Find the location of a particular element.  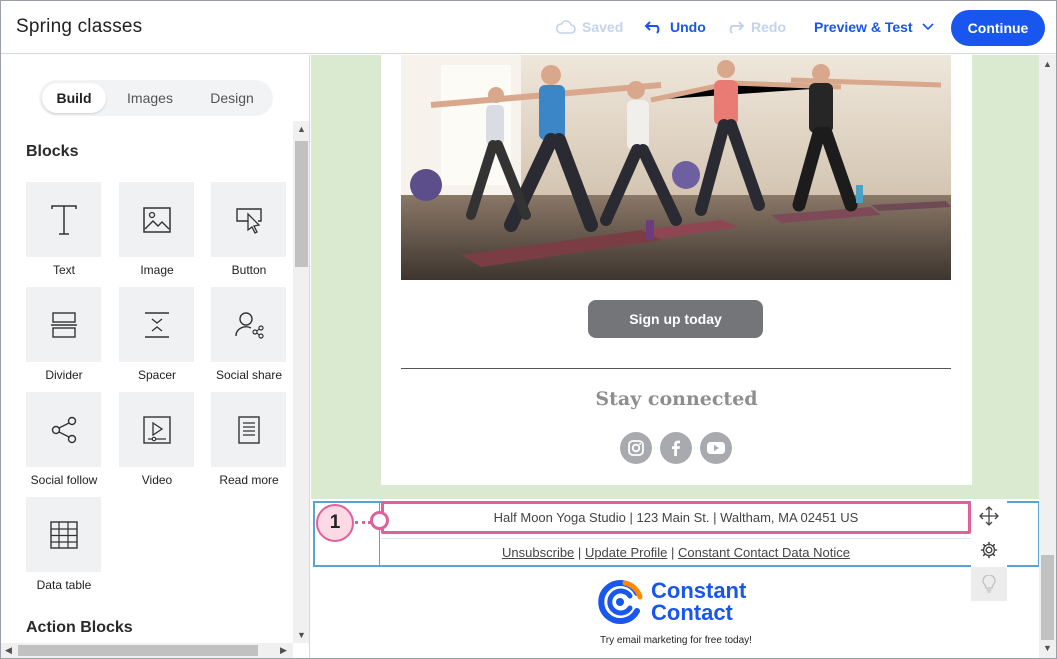

block-settings-button is located at coordinates (989, 550).